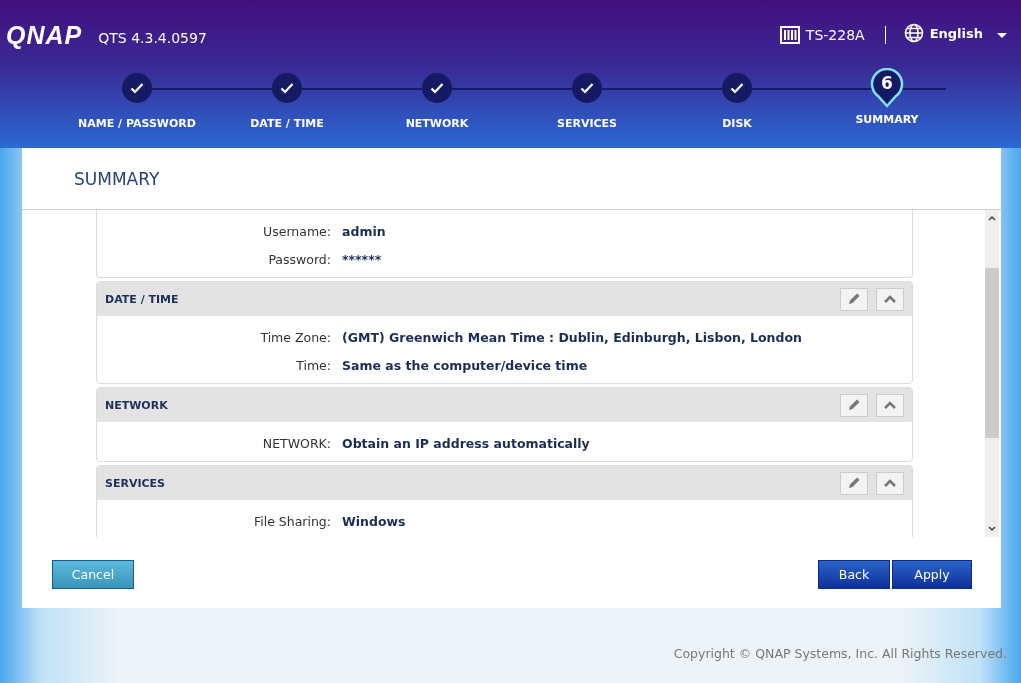 The height and width of the screenshot is (683, 1021). What do you see at coordinates (1002, 36) in the screenshot?
I see `caret-icon` at bounding box center [1002, 36].